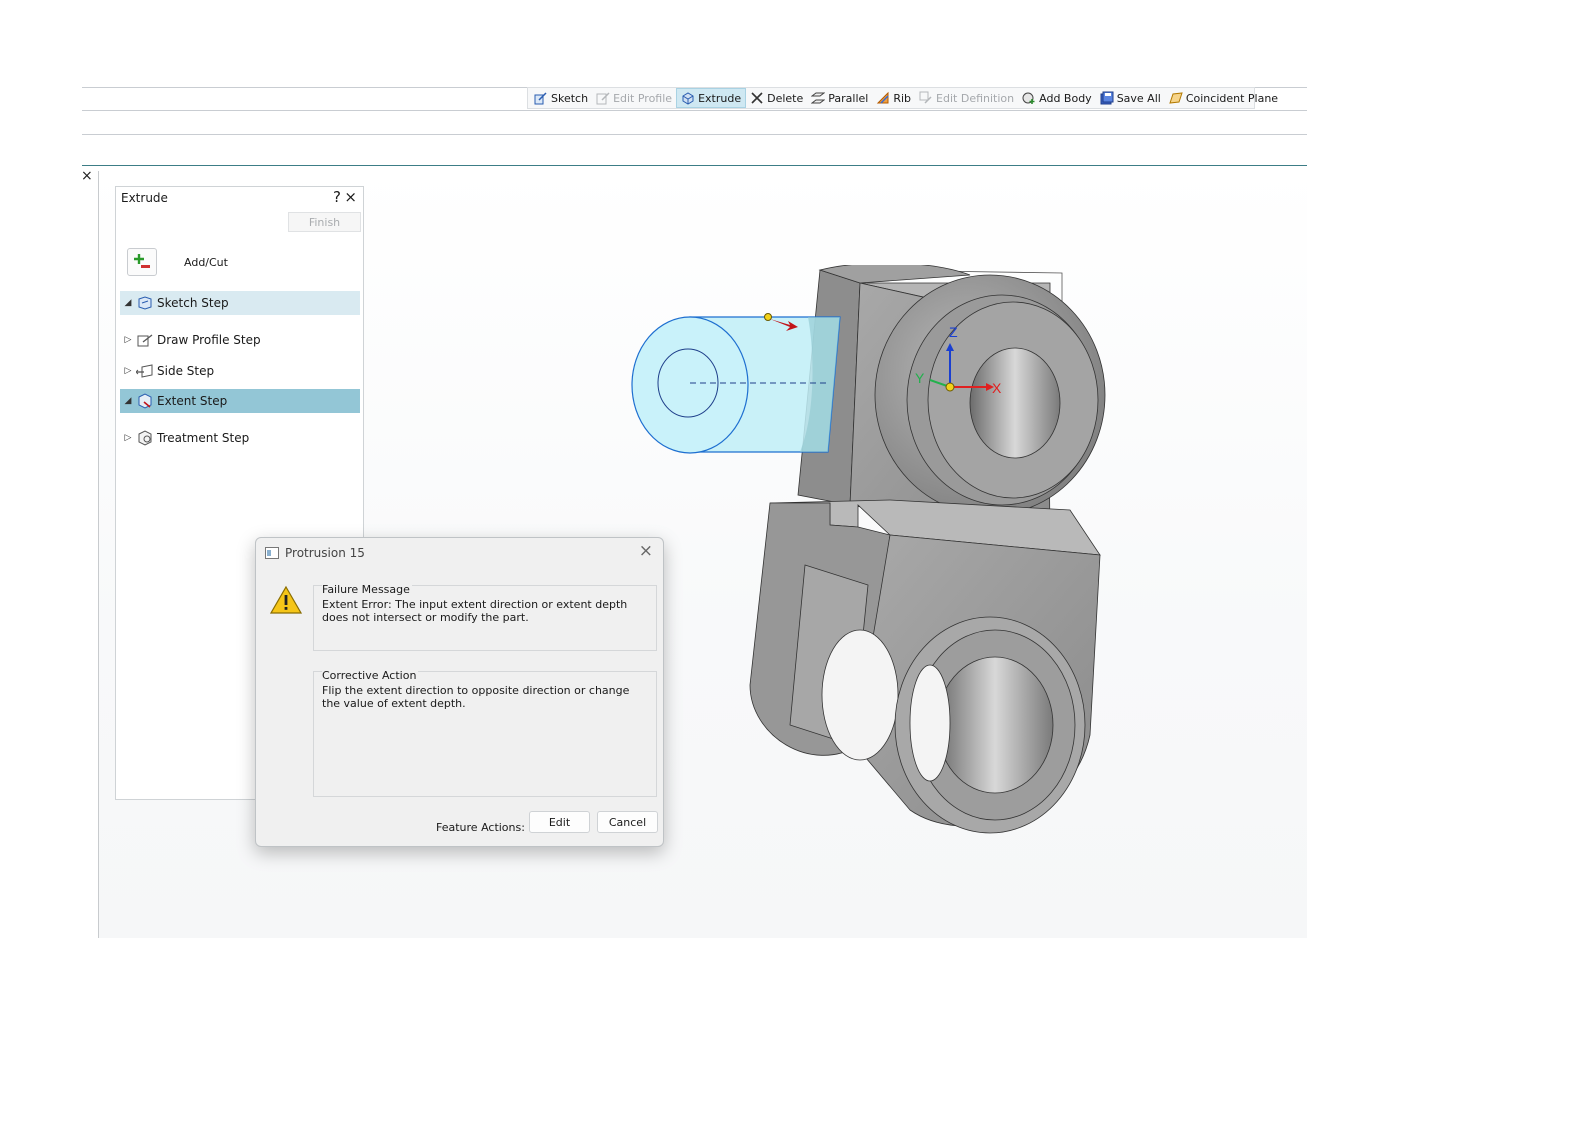 This screenshot has height=1122, width=1587. I want to click on warning-icon, so click(286, 599).